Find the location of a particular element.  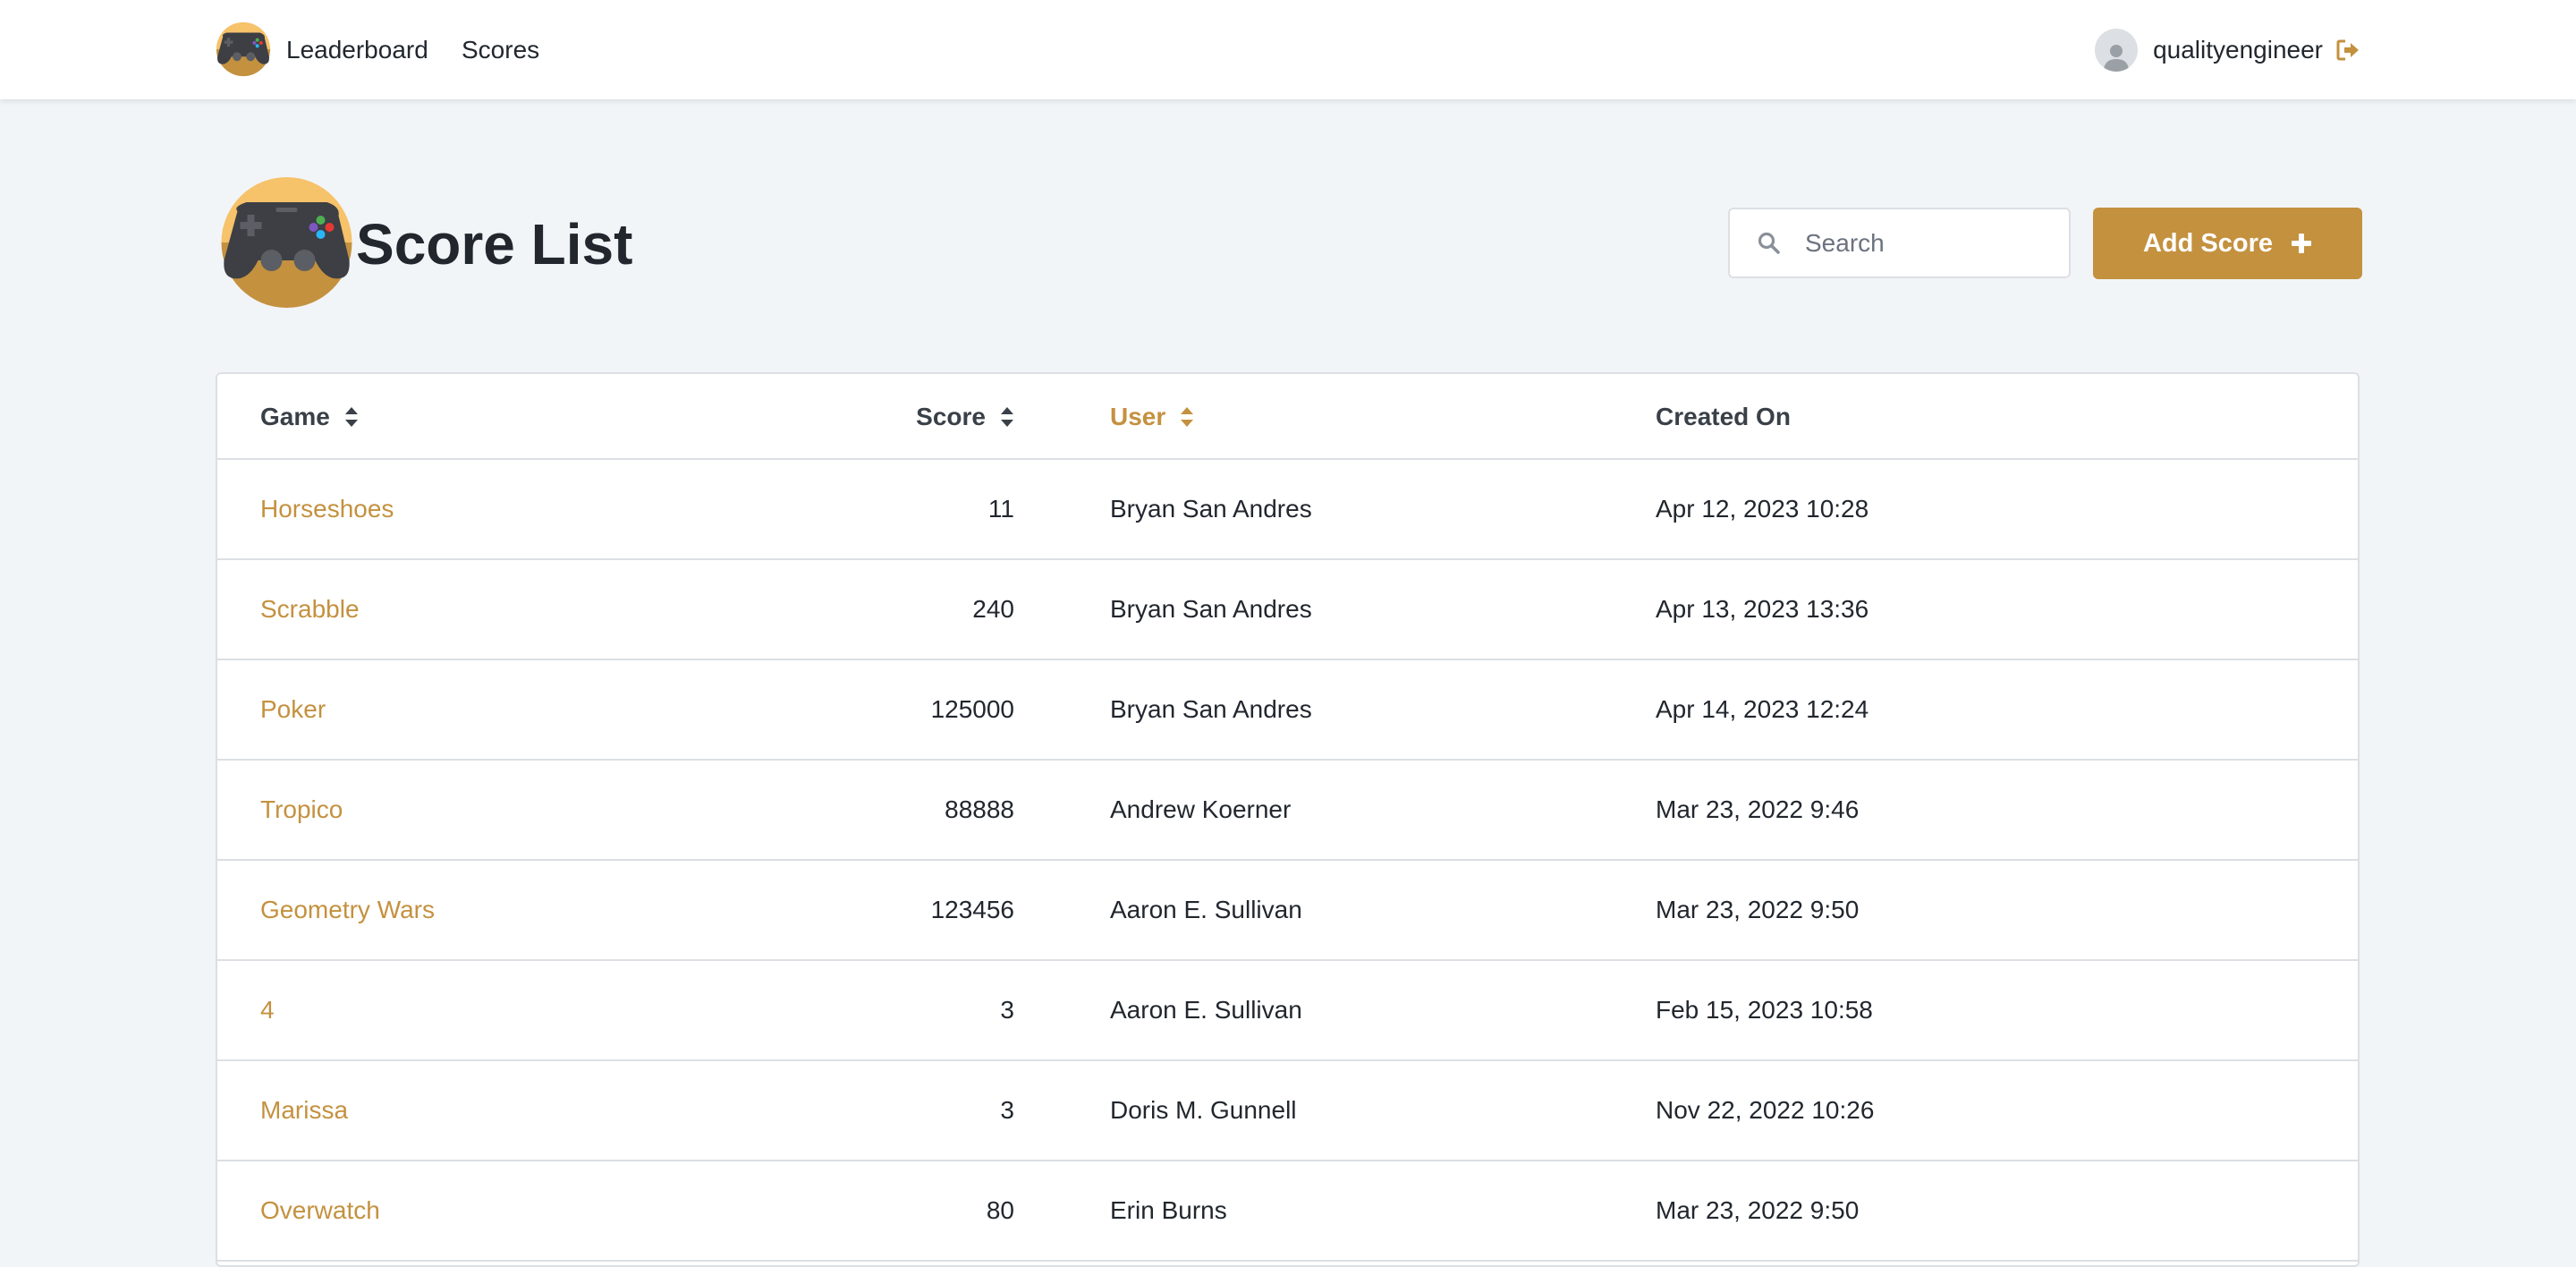

user-menu: qualityengineer is located at coordinates (2227, 50).